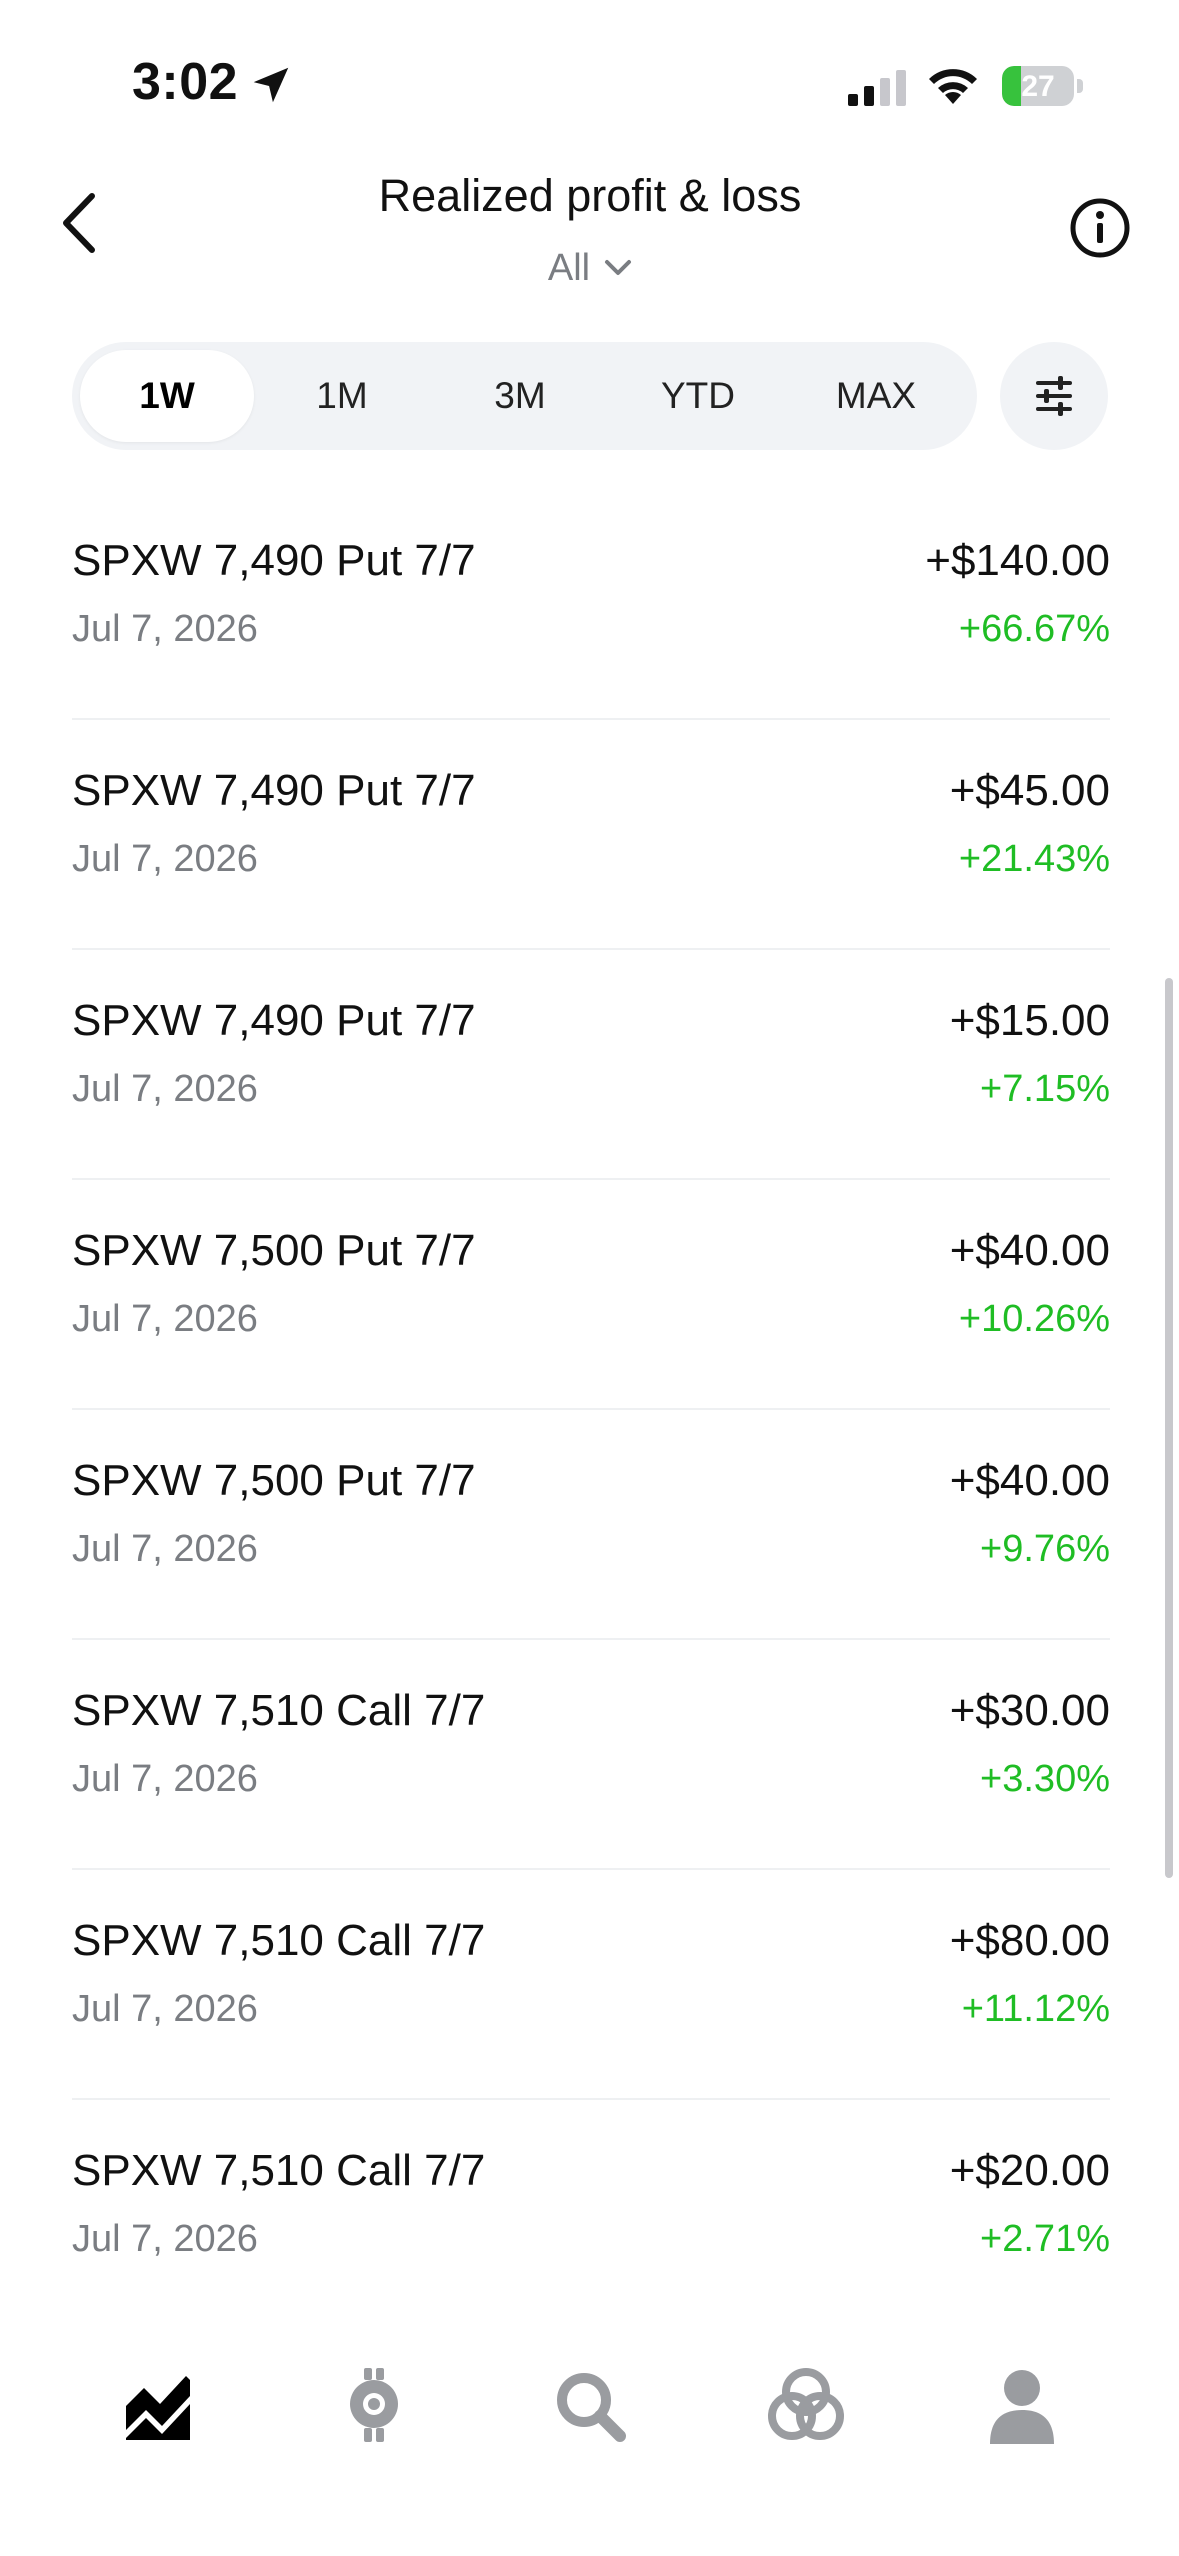 This screenshot has height=2556, width=1179. I want to click on nav-investing, so click(158, 2406).